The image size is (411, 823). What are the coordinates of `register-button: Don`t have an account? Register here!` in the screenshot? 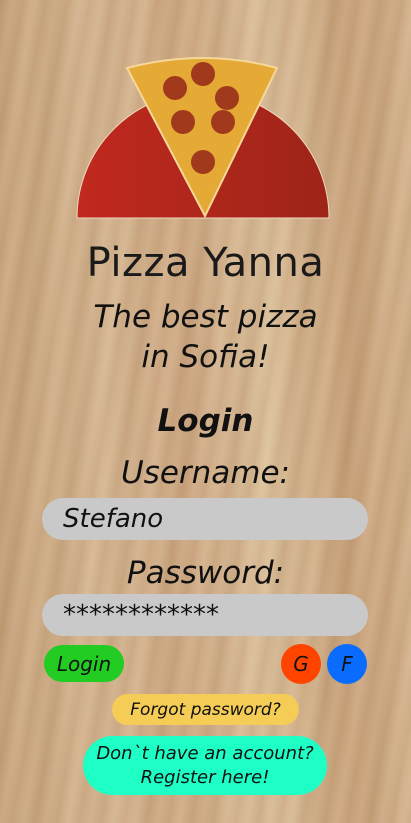 It's located at (205, 765).